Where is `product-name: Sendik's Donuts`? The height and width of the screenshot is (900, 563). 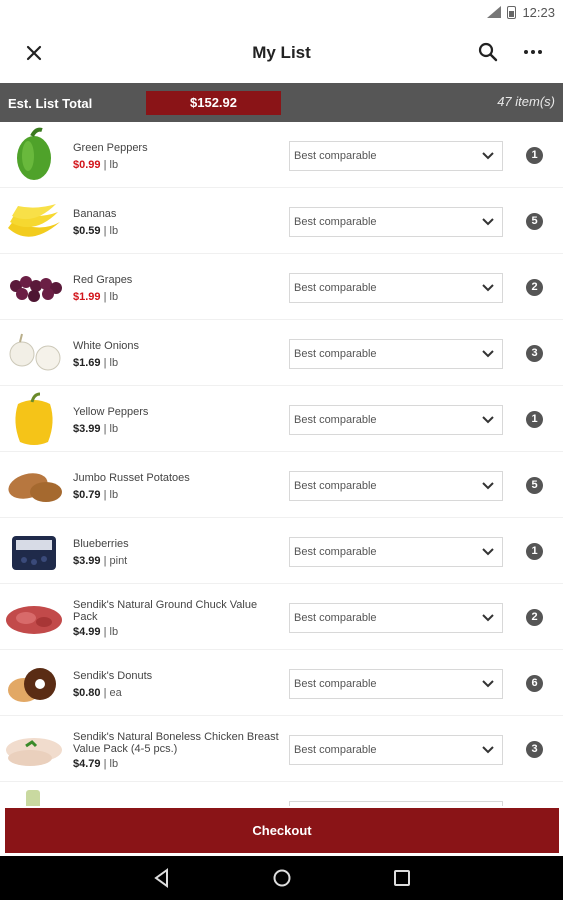 product-name: Sendik's Donuts is located at coordinates (178, 676).